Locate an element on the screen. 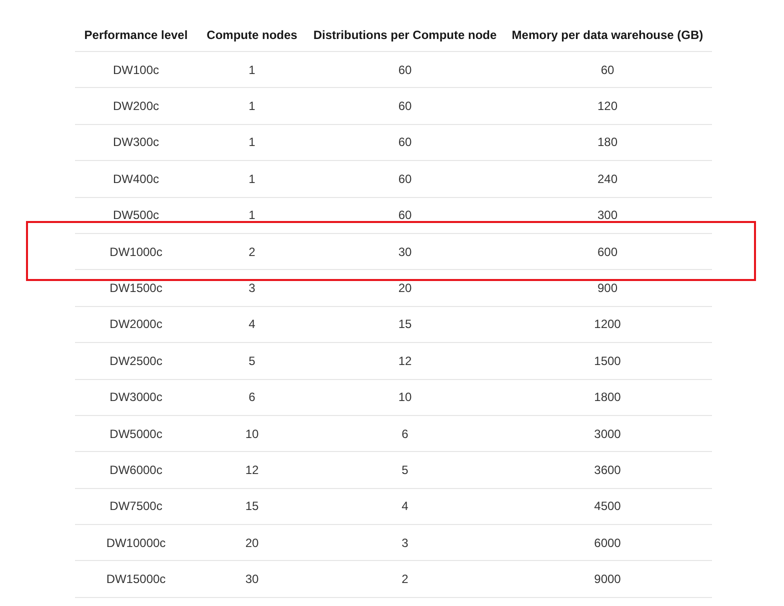 The image size is (784, 606). table-cell: DW2500c is located at coordinates (136, 361).